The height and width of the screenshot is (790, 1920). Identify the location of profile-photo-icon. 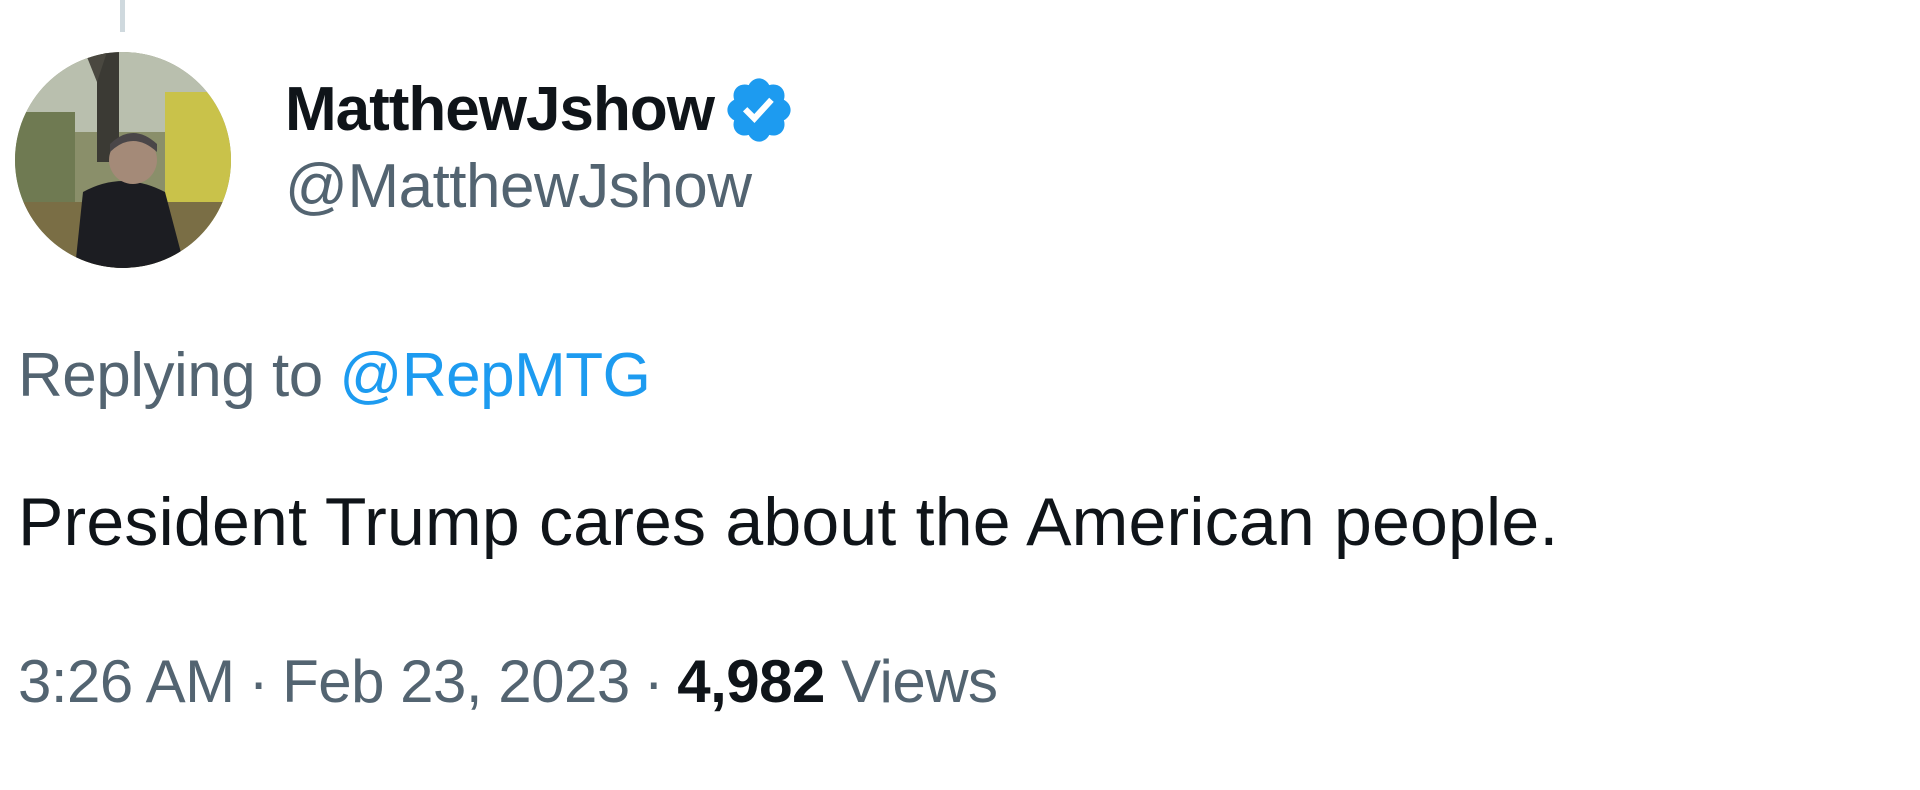
(123, 160).